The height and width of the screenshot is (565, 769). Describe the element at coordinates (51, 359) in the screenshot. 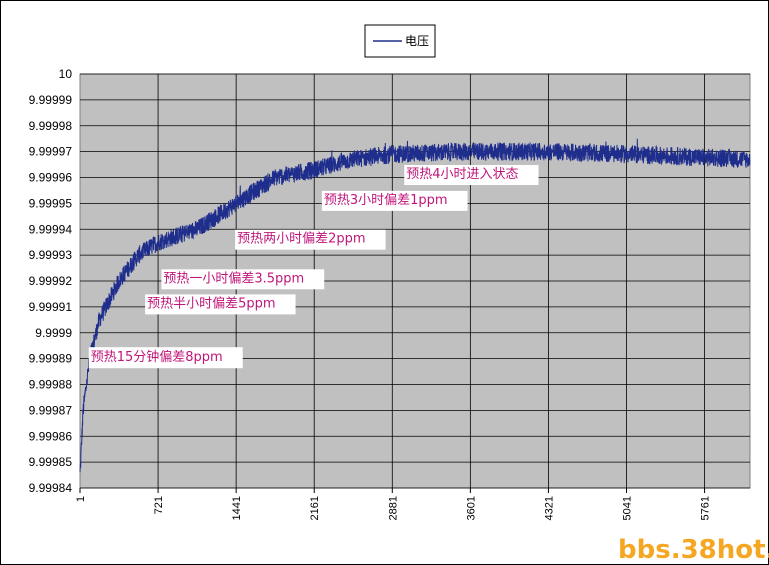

I see `y-tick-label: 9.99989` at that location.